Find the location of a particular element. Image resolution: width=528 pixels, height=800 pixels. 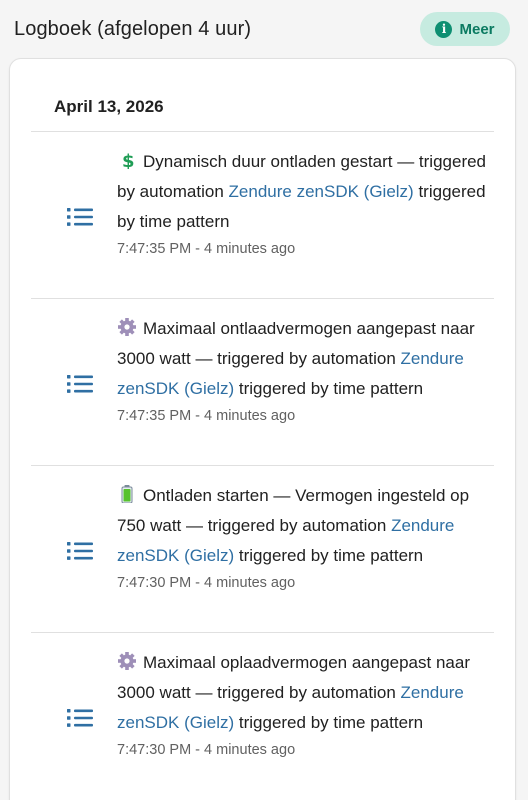

entity-link: Zendure zenSDK (Gielz) is located at coordinates (321, 191).